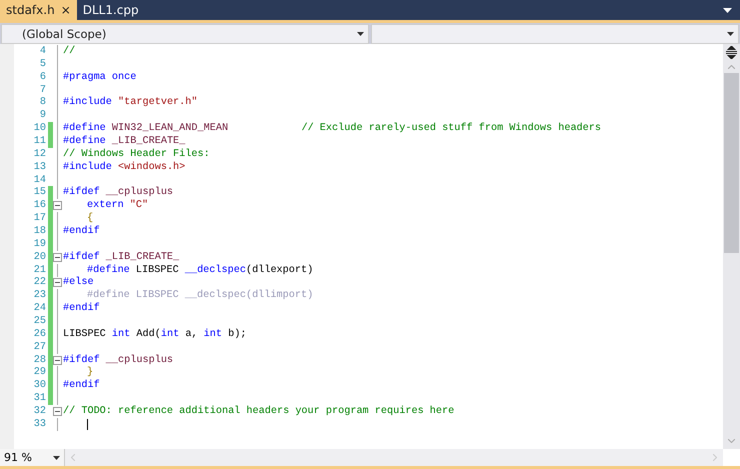 Image resolution: width=740 pixels, height=469 pixels. Describe the element at coordinates (731, 163) in the screenshot. I see `scrollbar-thumb` at that location.